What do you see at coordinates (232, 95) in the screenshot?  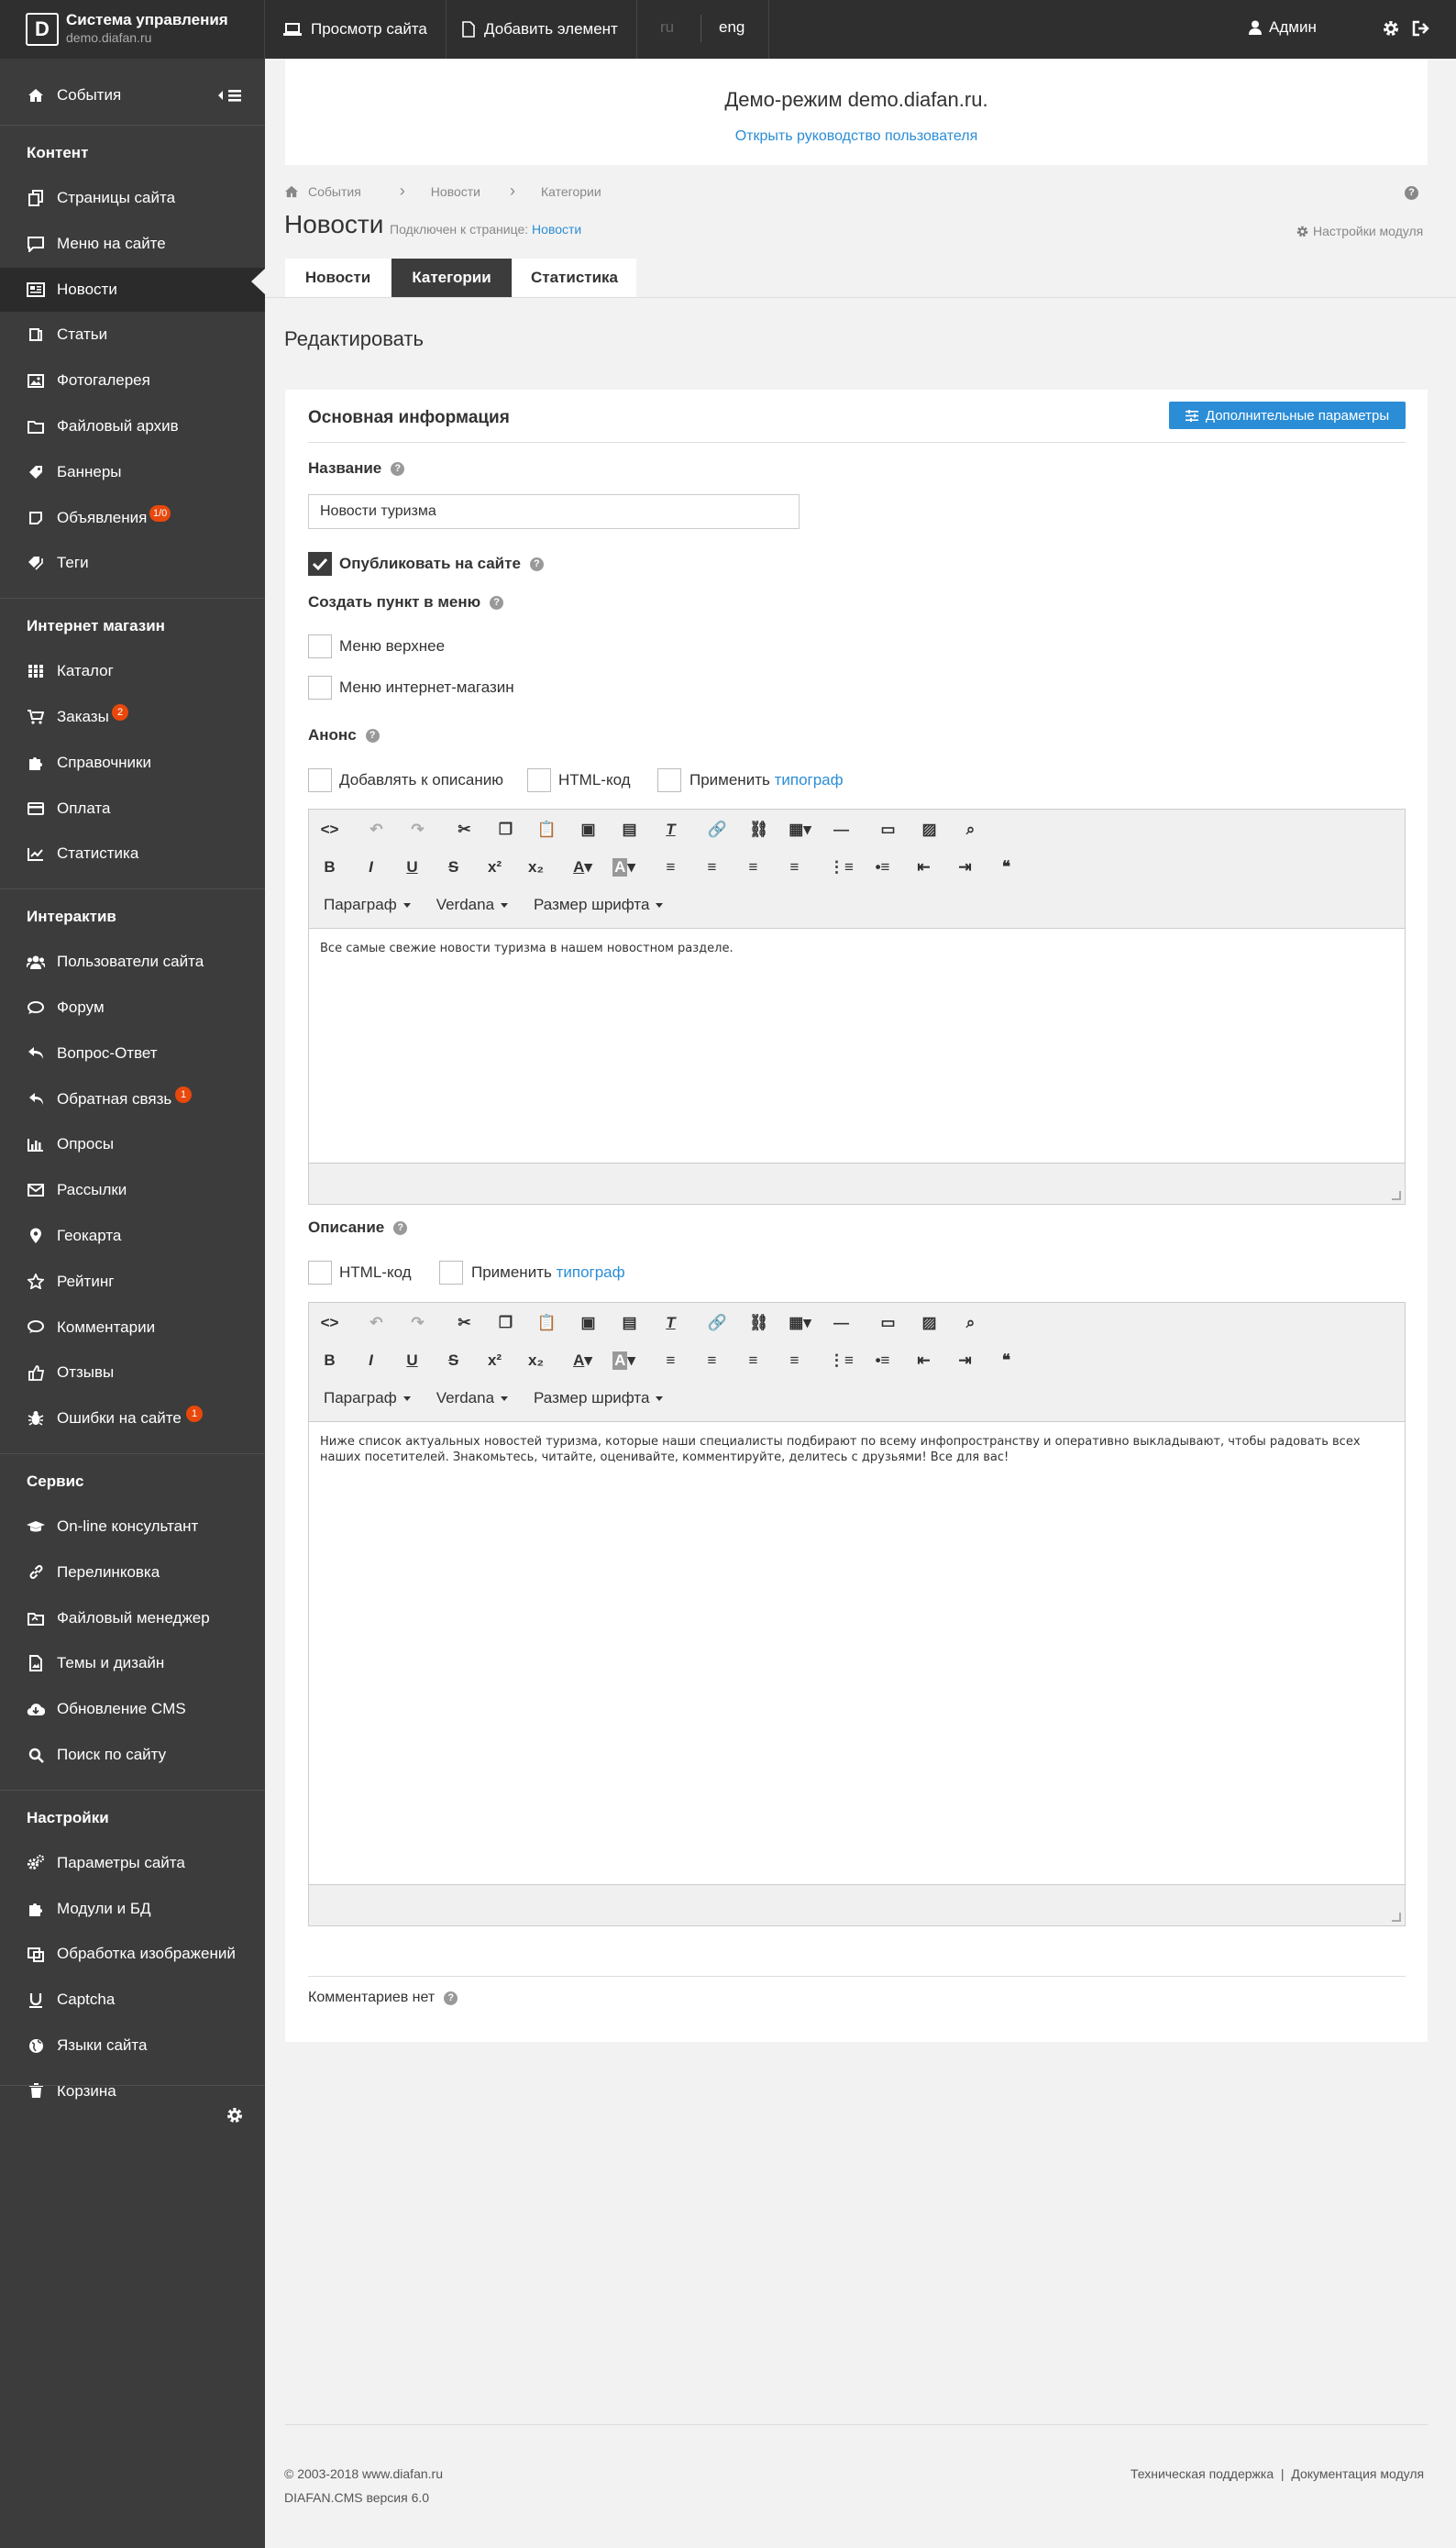 I see `collapse-menu-icon` at bounding box center [232, 95].